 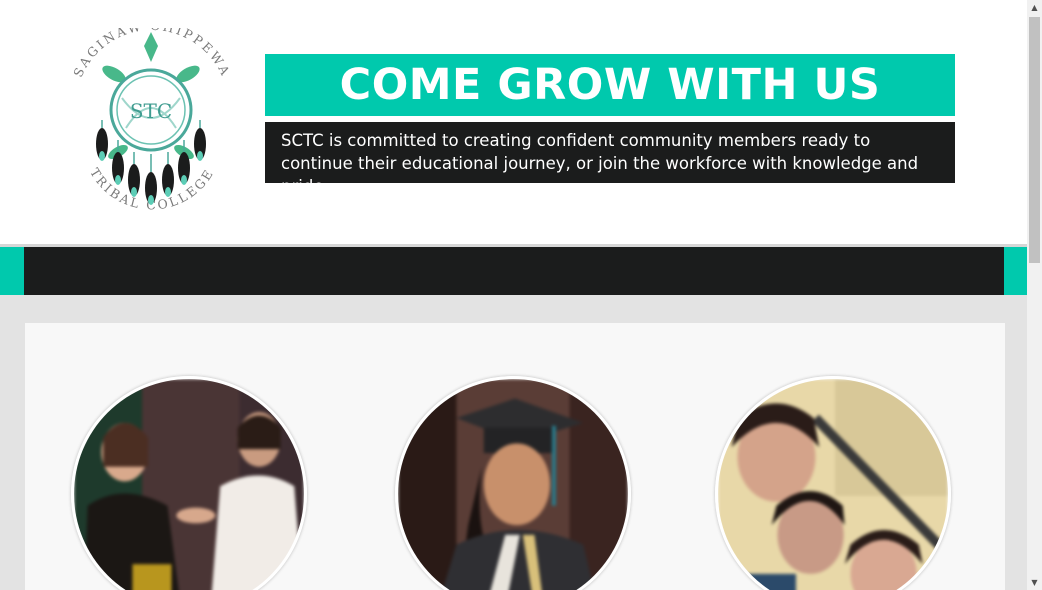 What do you see at coordinates (1034, 582) in the screenshot?
I see `scroll-down-arrow-icon: ▼` at bounding box center [1034, 582].